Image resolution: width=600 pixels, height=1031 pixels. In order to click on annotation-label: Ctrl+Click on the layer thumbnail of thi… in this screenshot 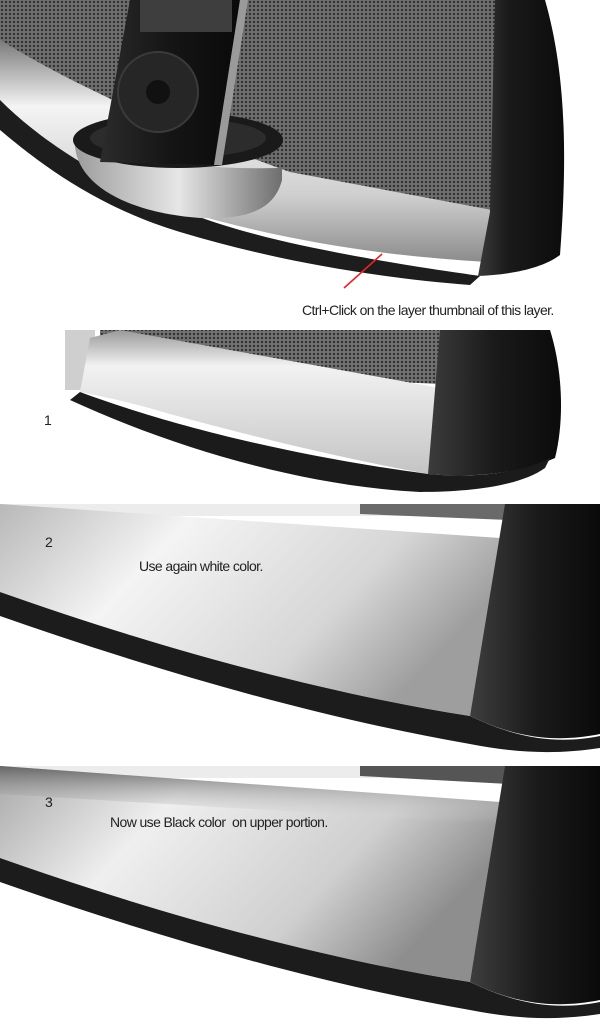, I will do `click(428, 310)`.